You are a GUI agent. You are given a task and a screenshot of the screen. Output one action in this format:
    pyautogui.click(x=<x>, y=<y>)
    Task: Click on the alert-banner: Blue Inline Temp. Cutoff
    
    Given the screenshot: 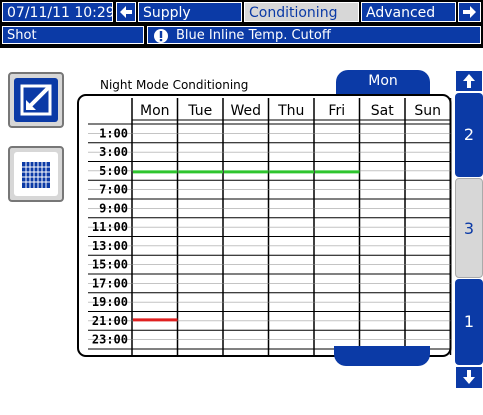 What is the action you would take?
    pyautogui.click(x=314, y=35)
    